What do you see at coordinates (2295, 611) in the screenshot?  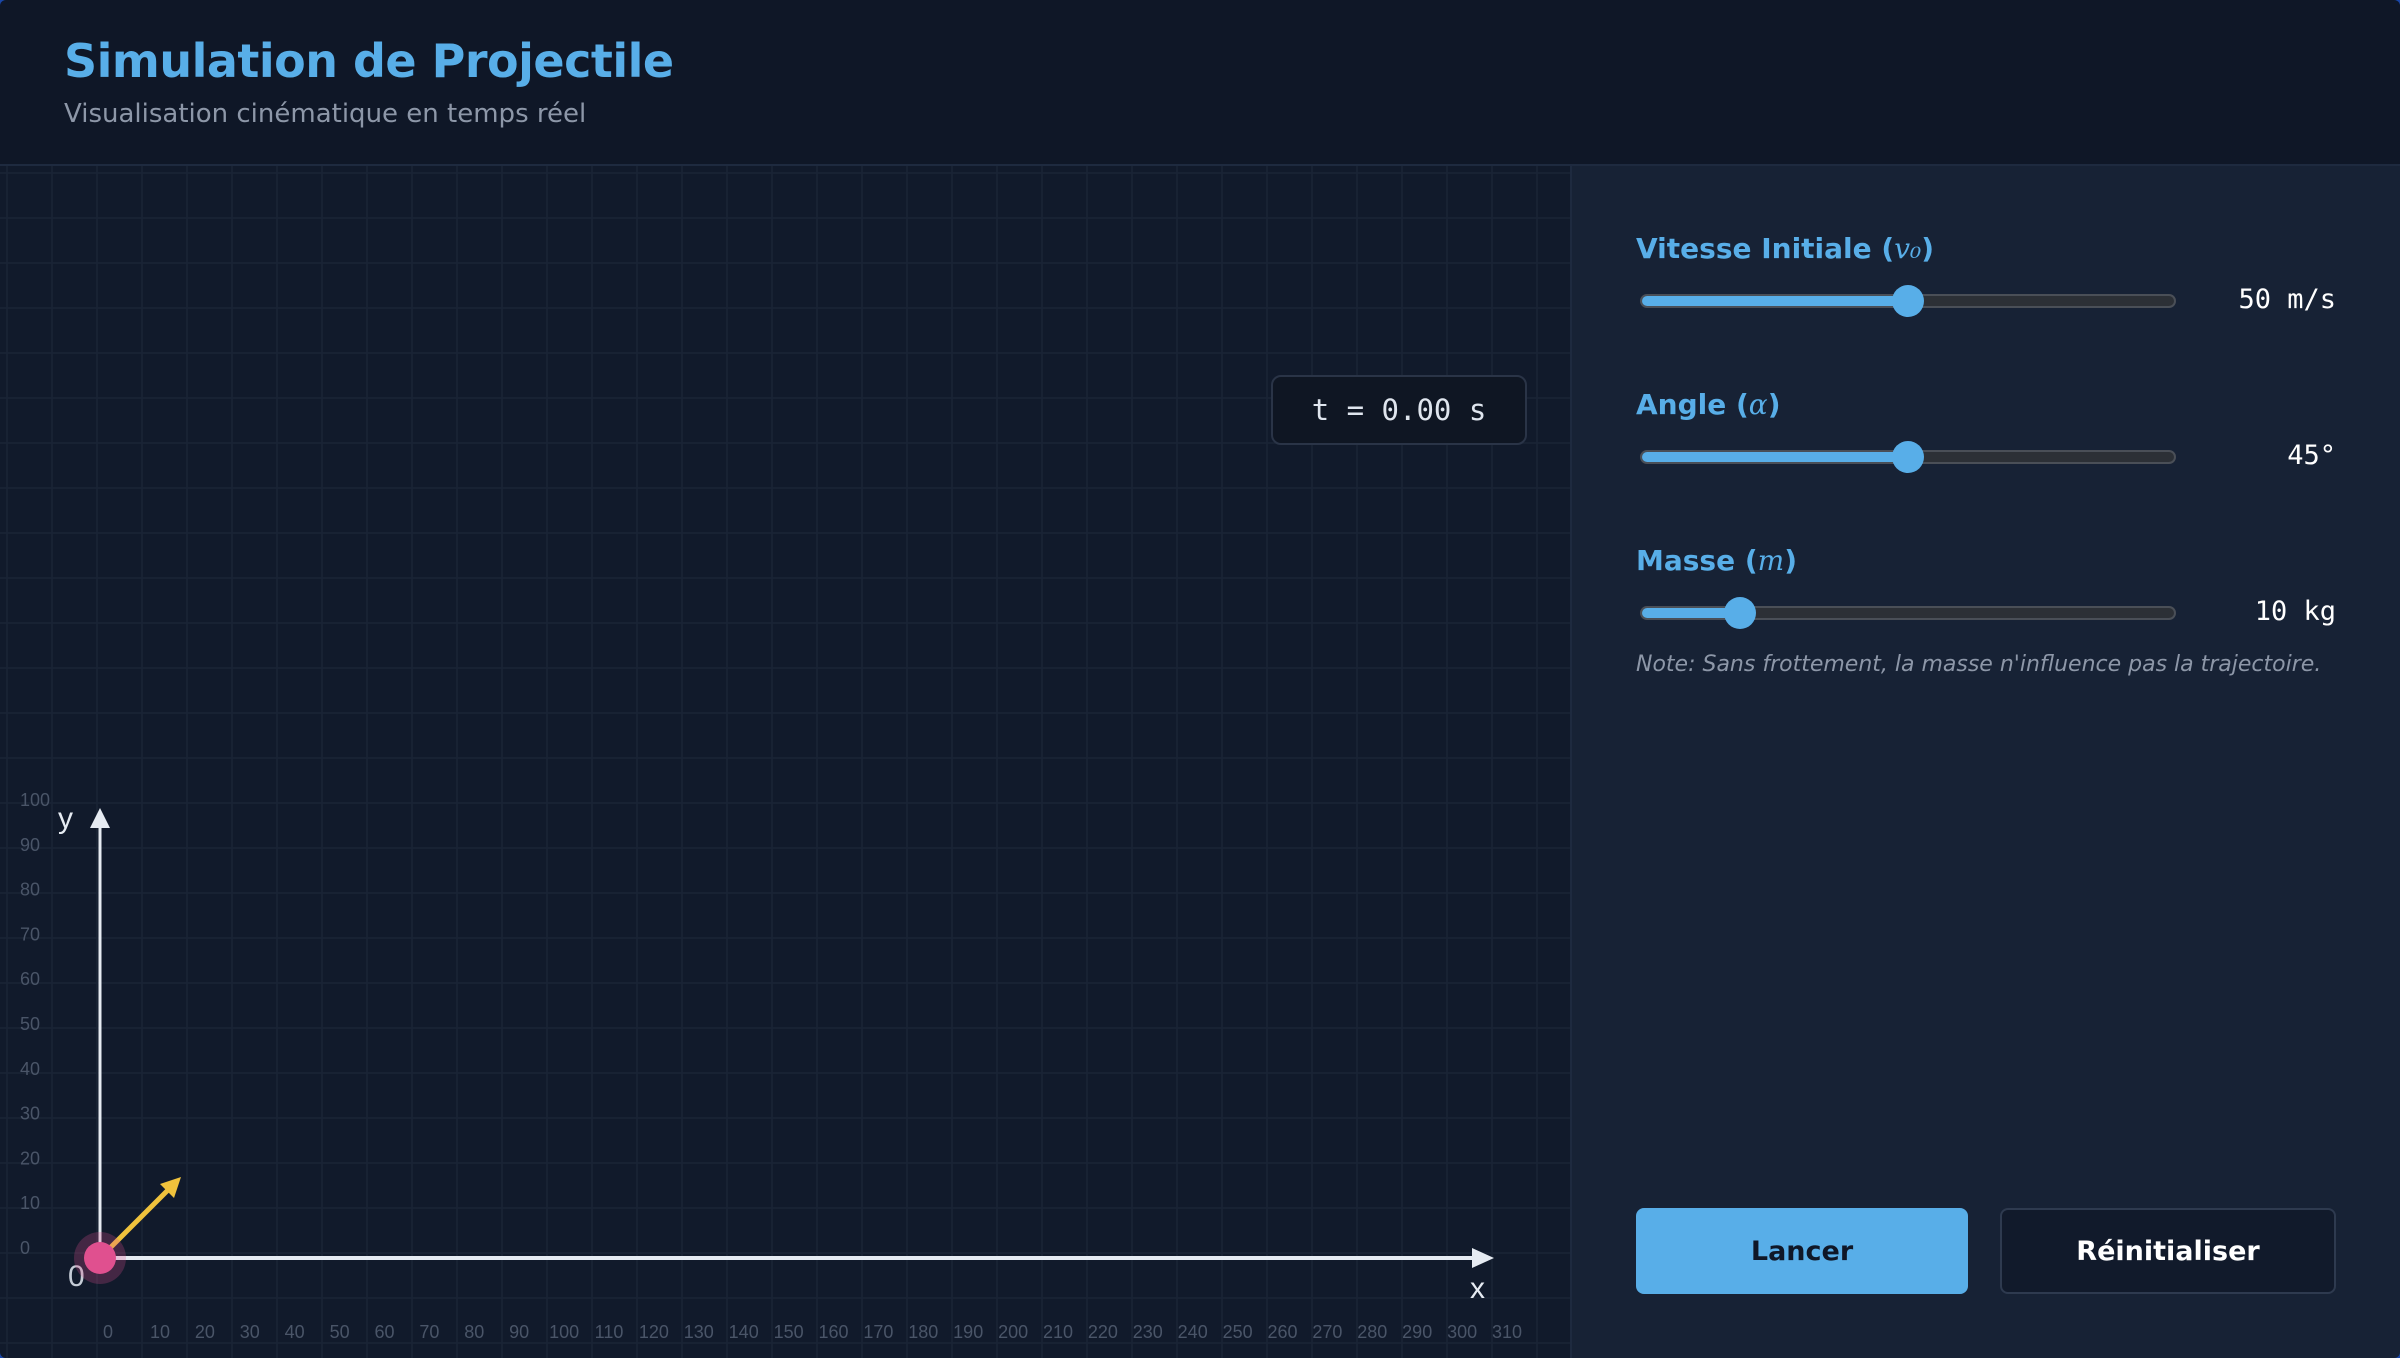 I see `mass-value: 10 kg` at bounding box center [2295, 611].